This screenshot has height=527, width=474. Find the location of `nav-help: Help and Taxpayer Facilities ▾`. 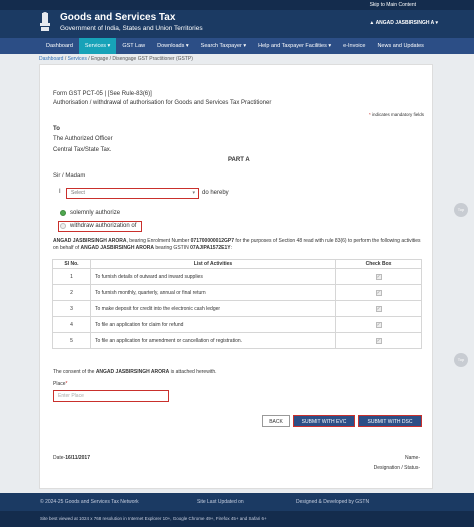

nav-help: Help and Taxpayer Facilities ▾ is located at coordinates (294, 46).